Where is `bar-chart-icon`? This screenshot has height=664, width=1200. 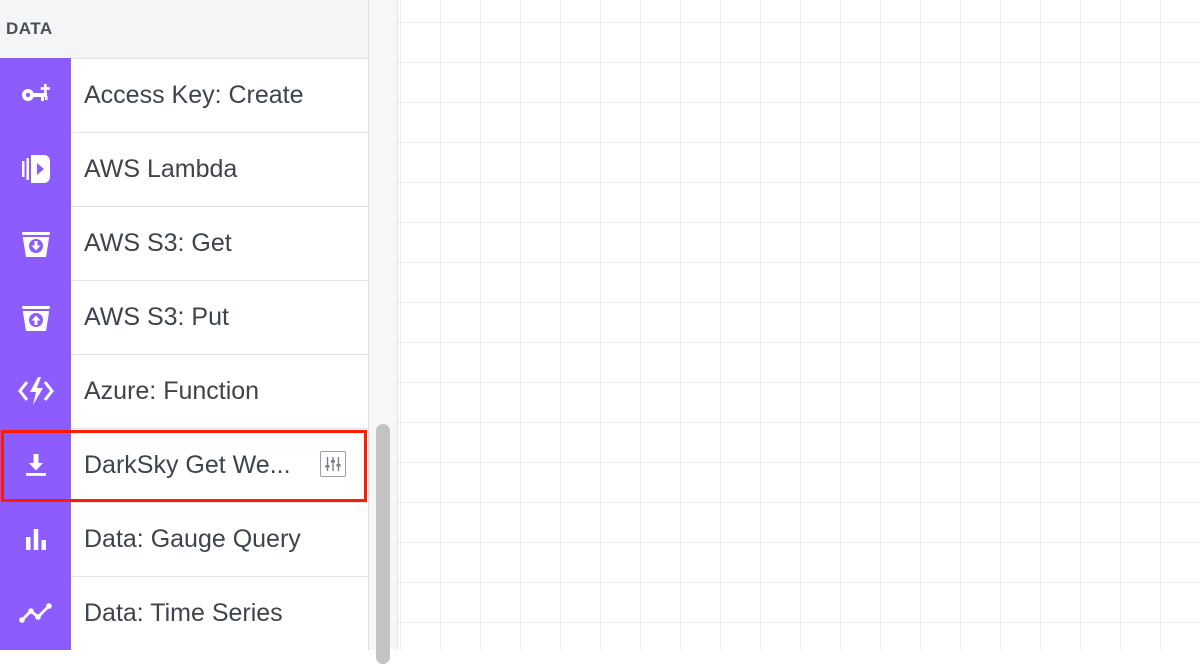
bar-chart-icon is located at coordinates (35, 539).